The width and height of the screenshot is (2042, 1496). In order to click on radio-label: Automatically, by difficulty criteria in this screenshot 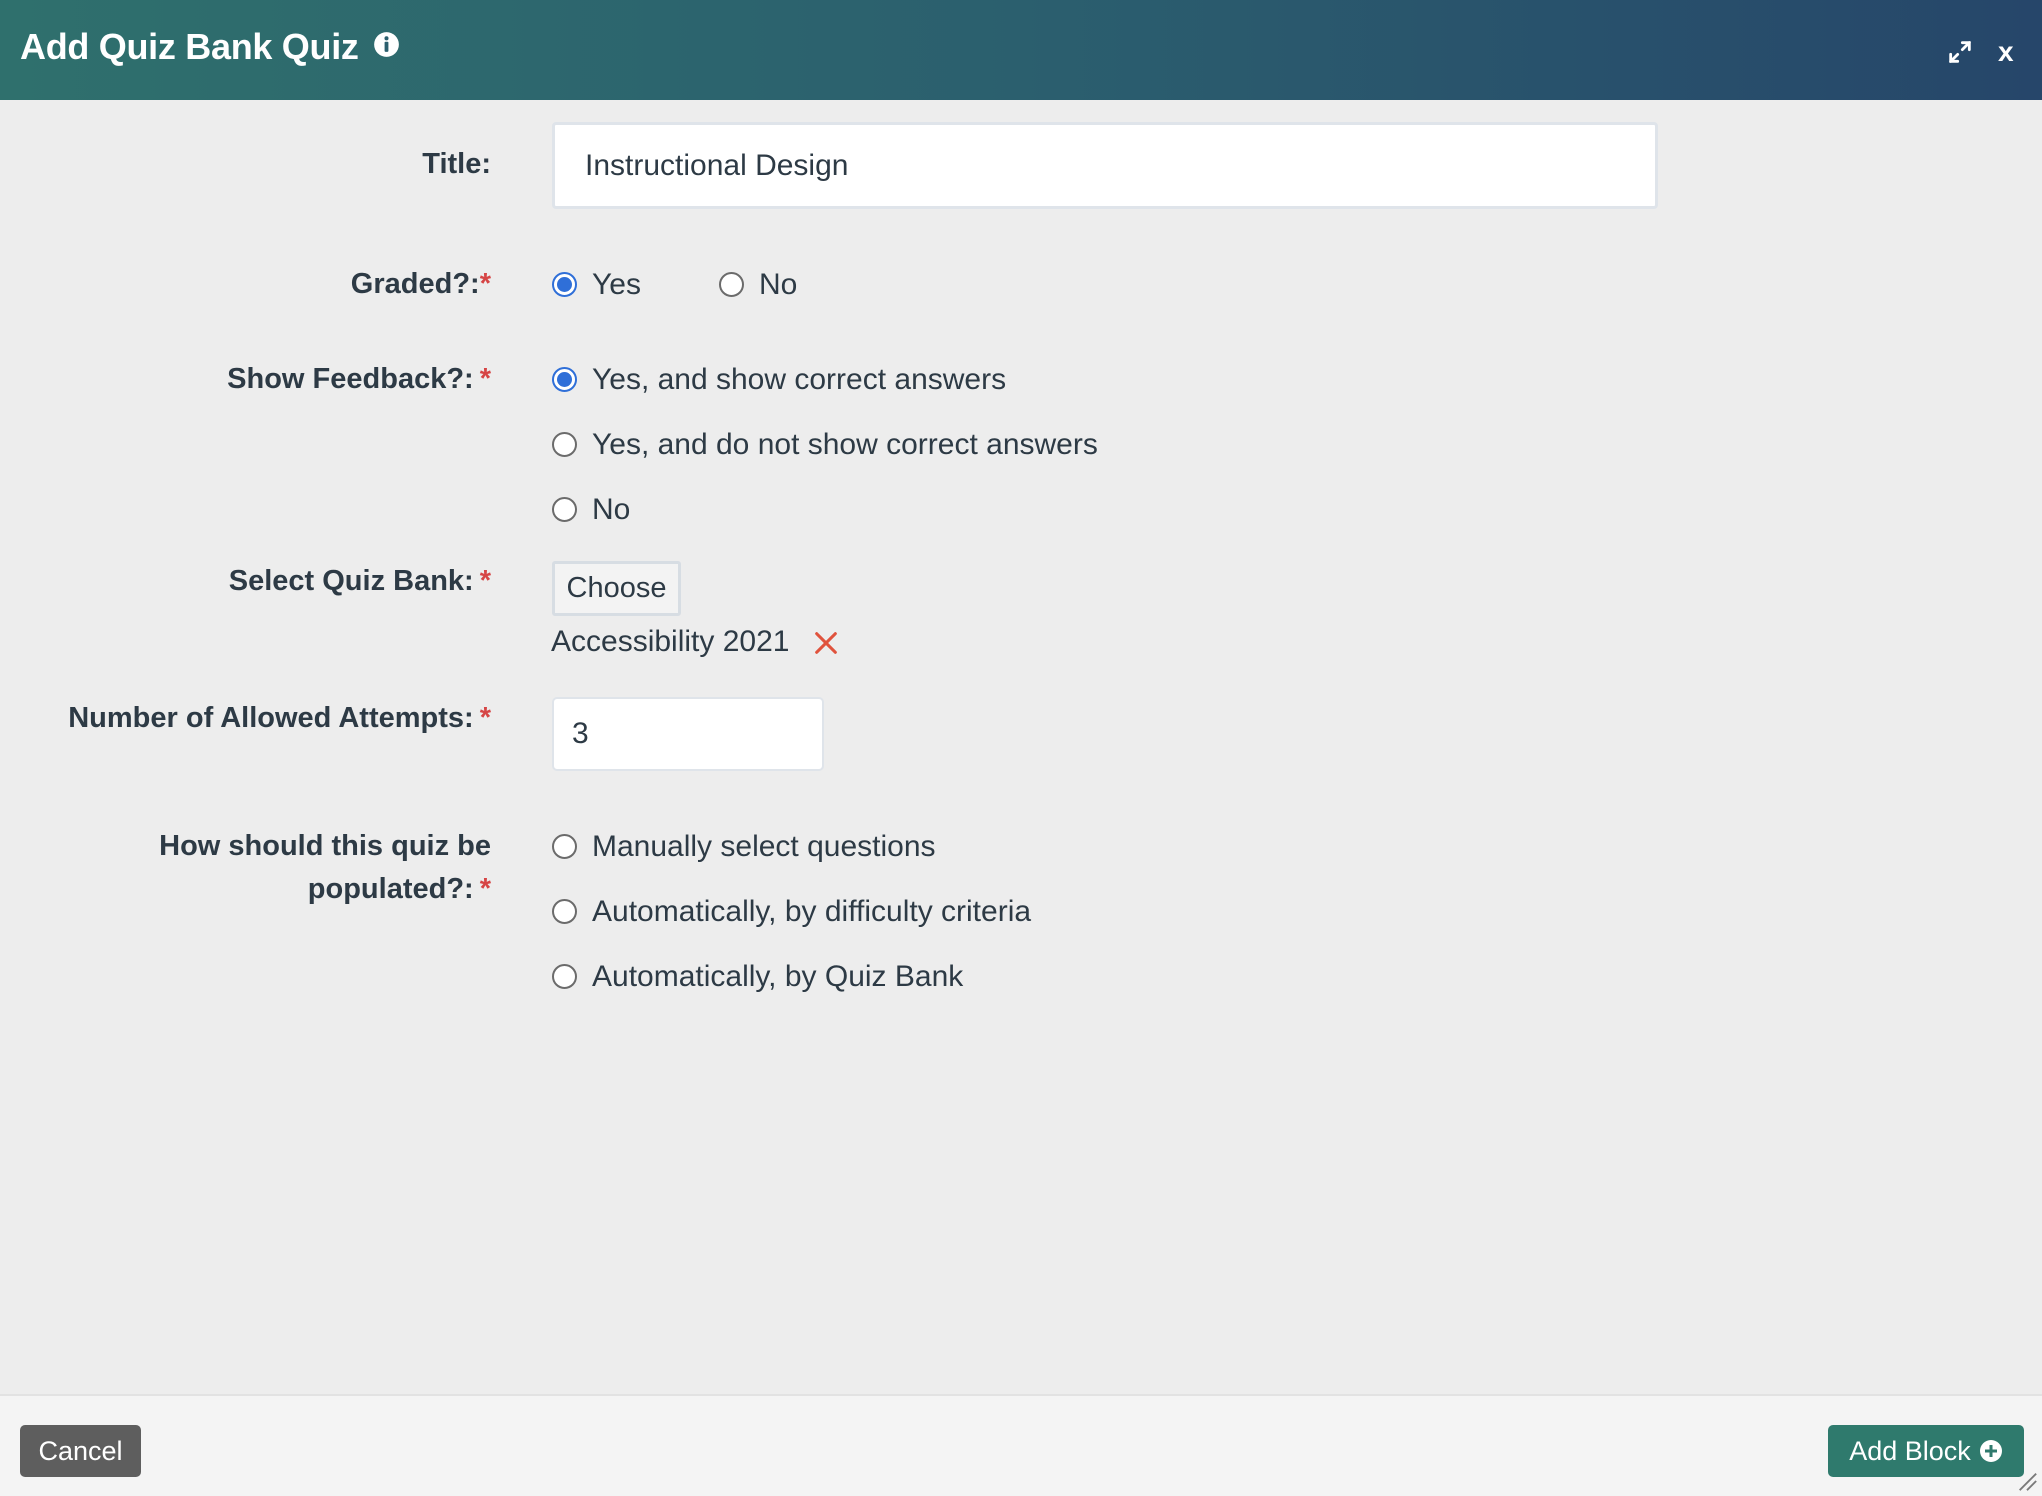, I will do `click(812, 911)`.